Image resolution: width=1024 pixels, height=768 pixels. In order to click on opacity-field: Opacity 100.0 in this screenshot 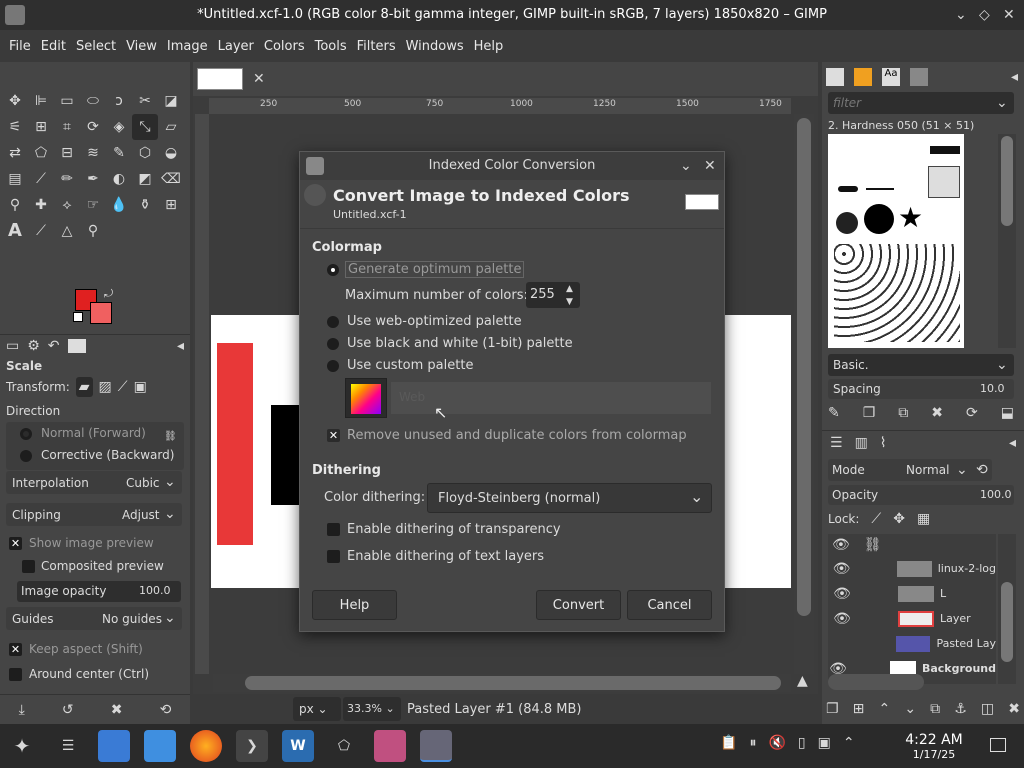, I will do `click(921, 495)`.